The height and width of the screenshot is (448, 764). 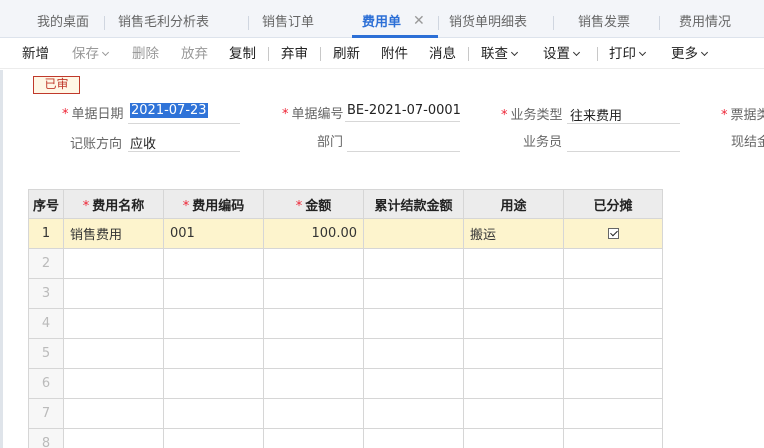 I want to click on table-row: 8, so click(x=345, y=438).